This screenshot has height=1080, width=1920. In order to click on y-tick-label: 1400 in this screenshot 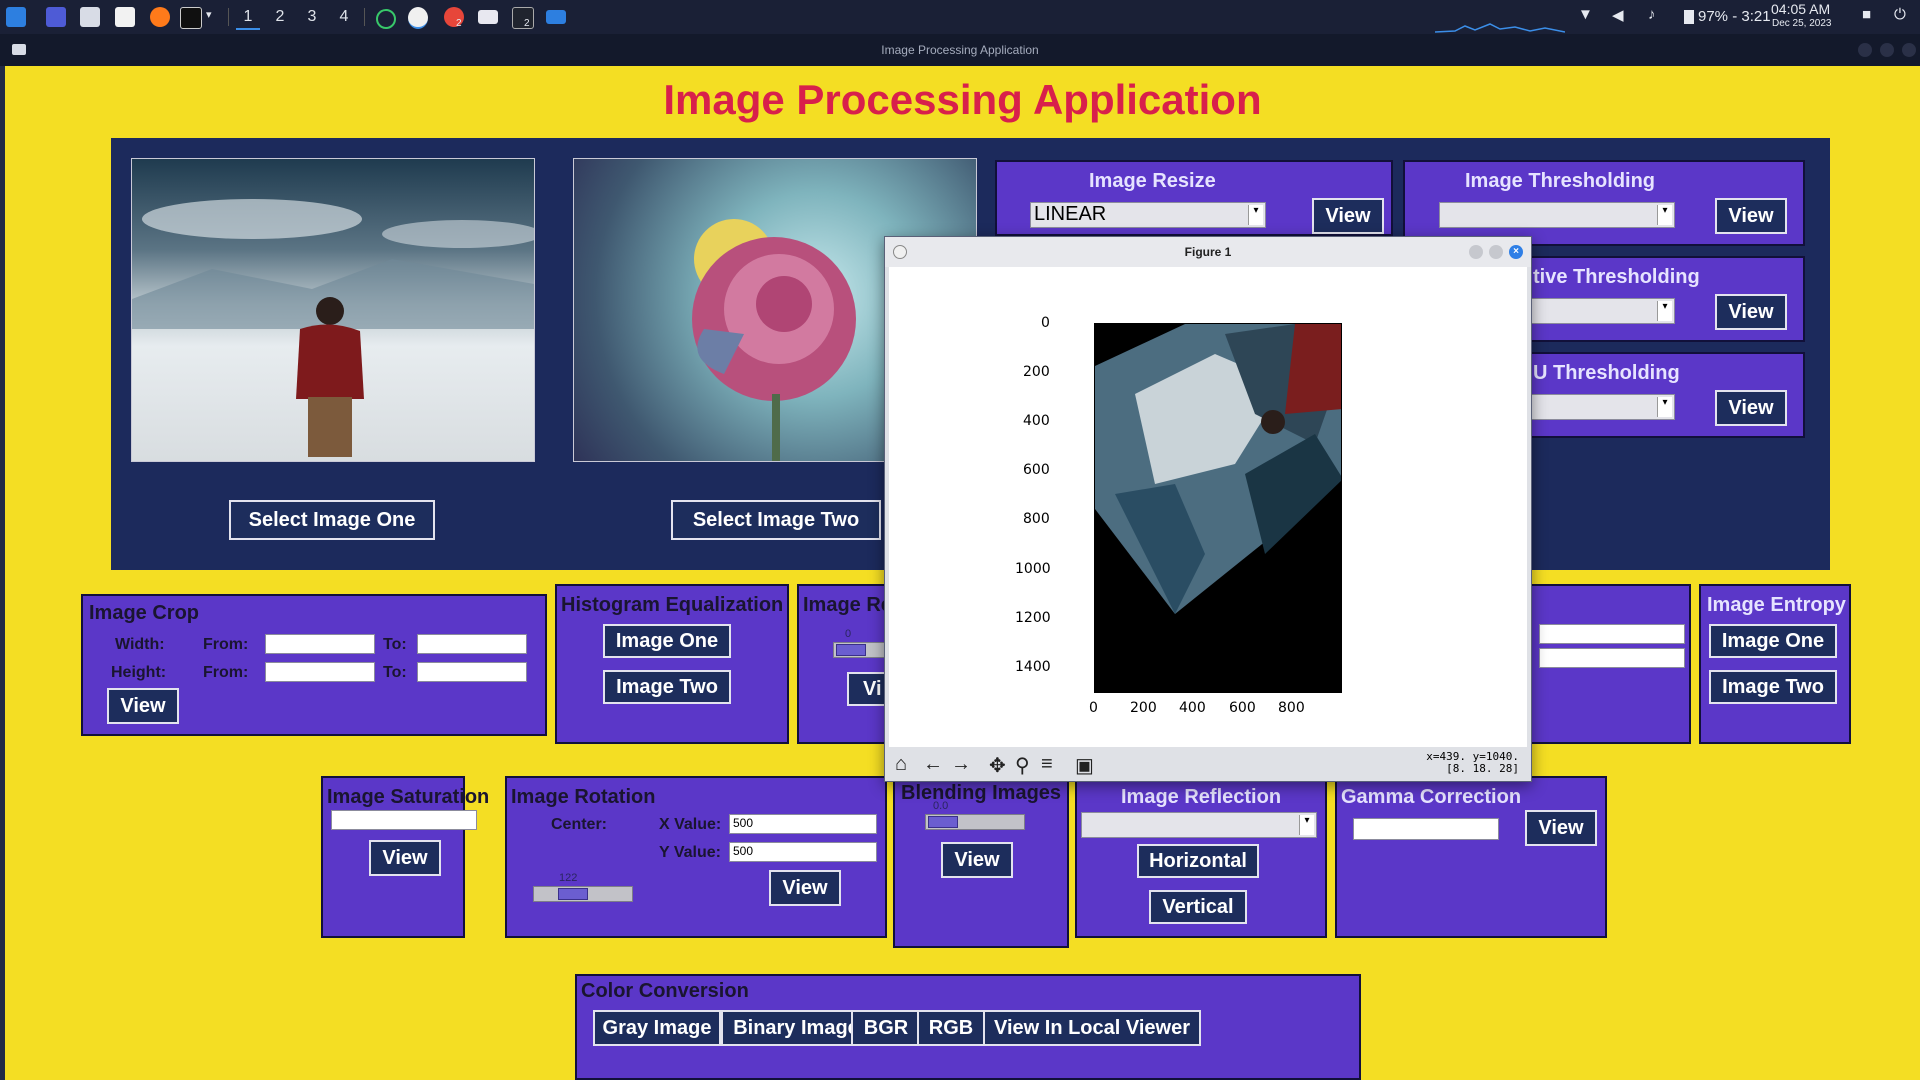, I will do `click(1033, 667)`.